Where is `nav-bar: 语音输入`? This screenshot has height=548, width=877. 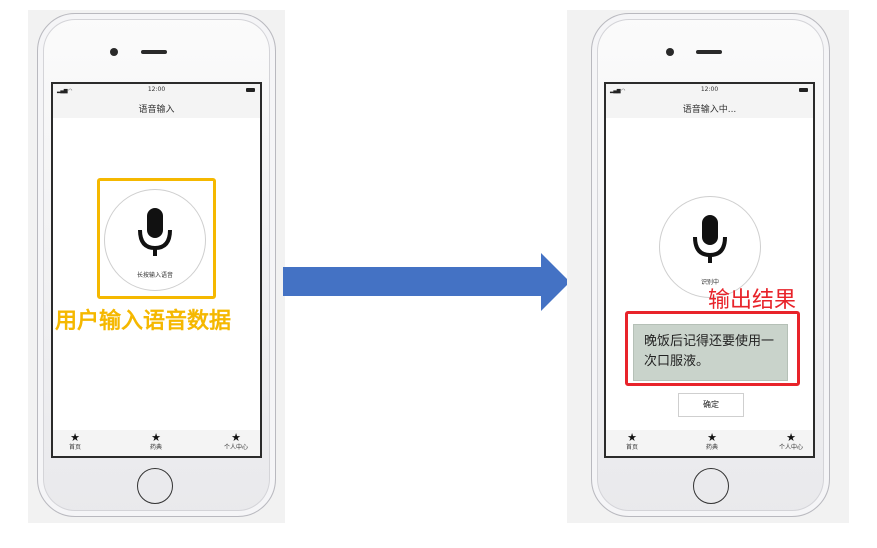
nav-bar: 语音输入 is located at coordinates (156, 108).